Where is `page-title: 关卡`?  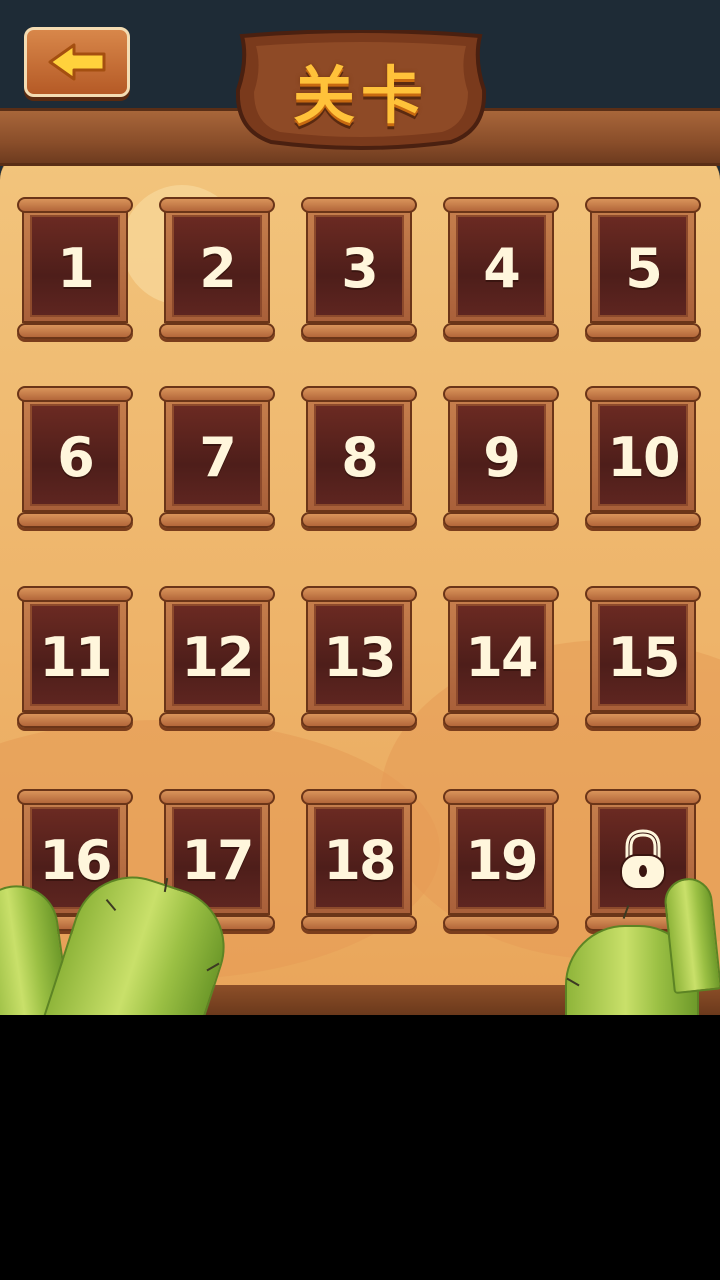 page-title: 关卡 is located at coordinates (360, 95).